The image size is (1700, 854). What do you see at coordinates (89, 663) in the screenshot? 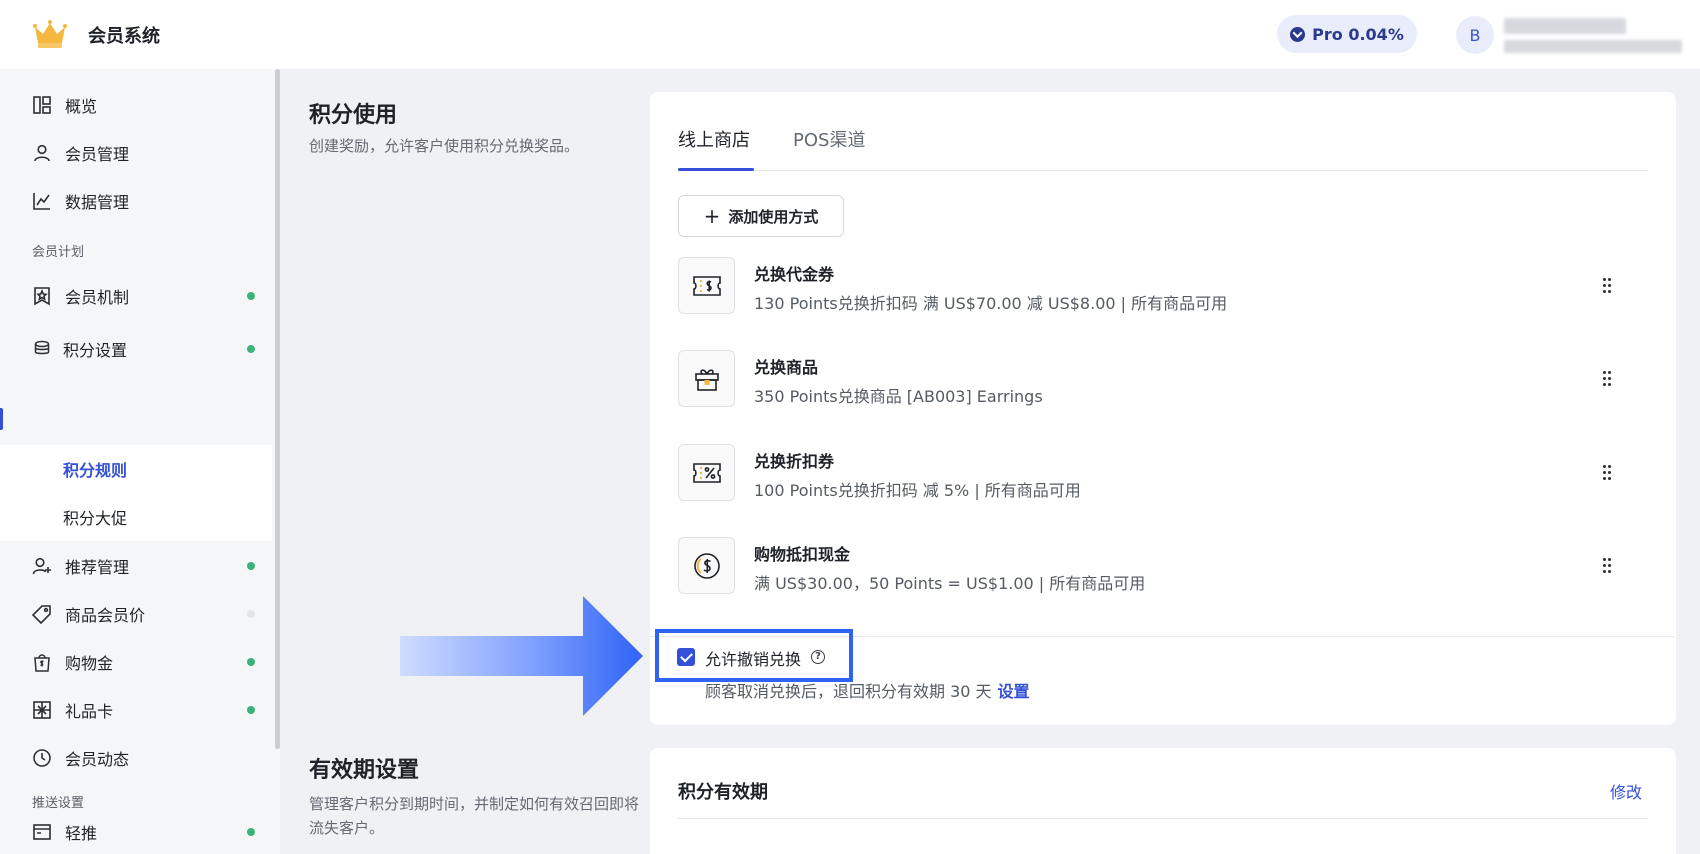
I see `sidebar-item-label: 购物金` at bounding box center [89, 663].